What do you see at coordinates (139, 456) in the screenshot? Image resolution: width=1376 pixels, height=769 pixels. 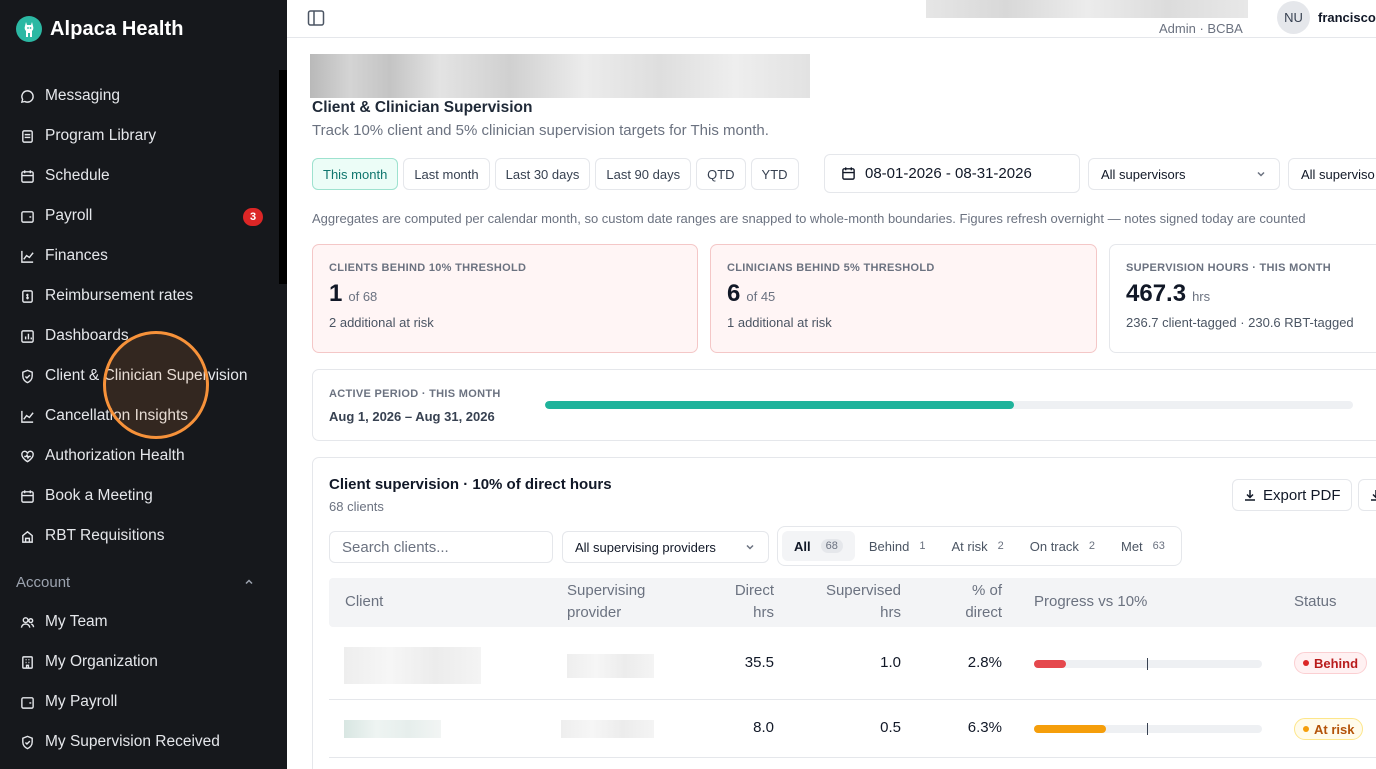 I see `sidebar-item-authorization-health: Authorization Health` at bounding box center [139, 456].